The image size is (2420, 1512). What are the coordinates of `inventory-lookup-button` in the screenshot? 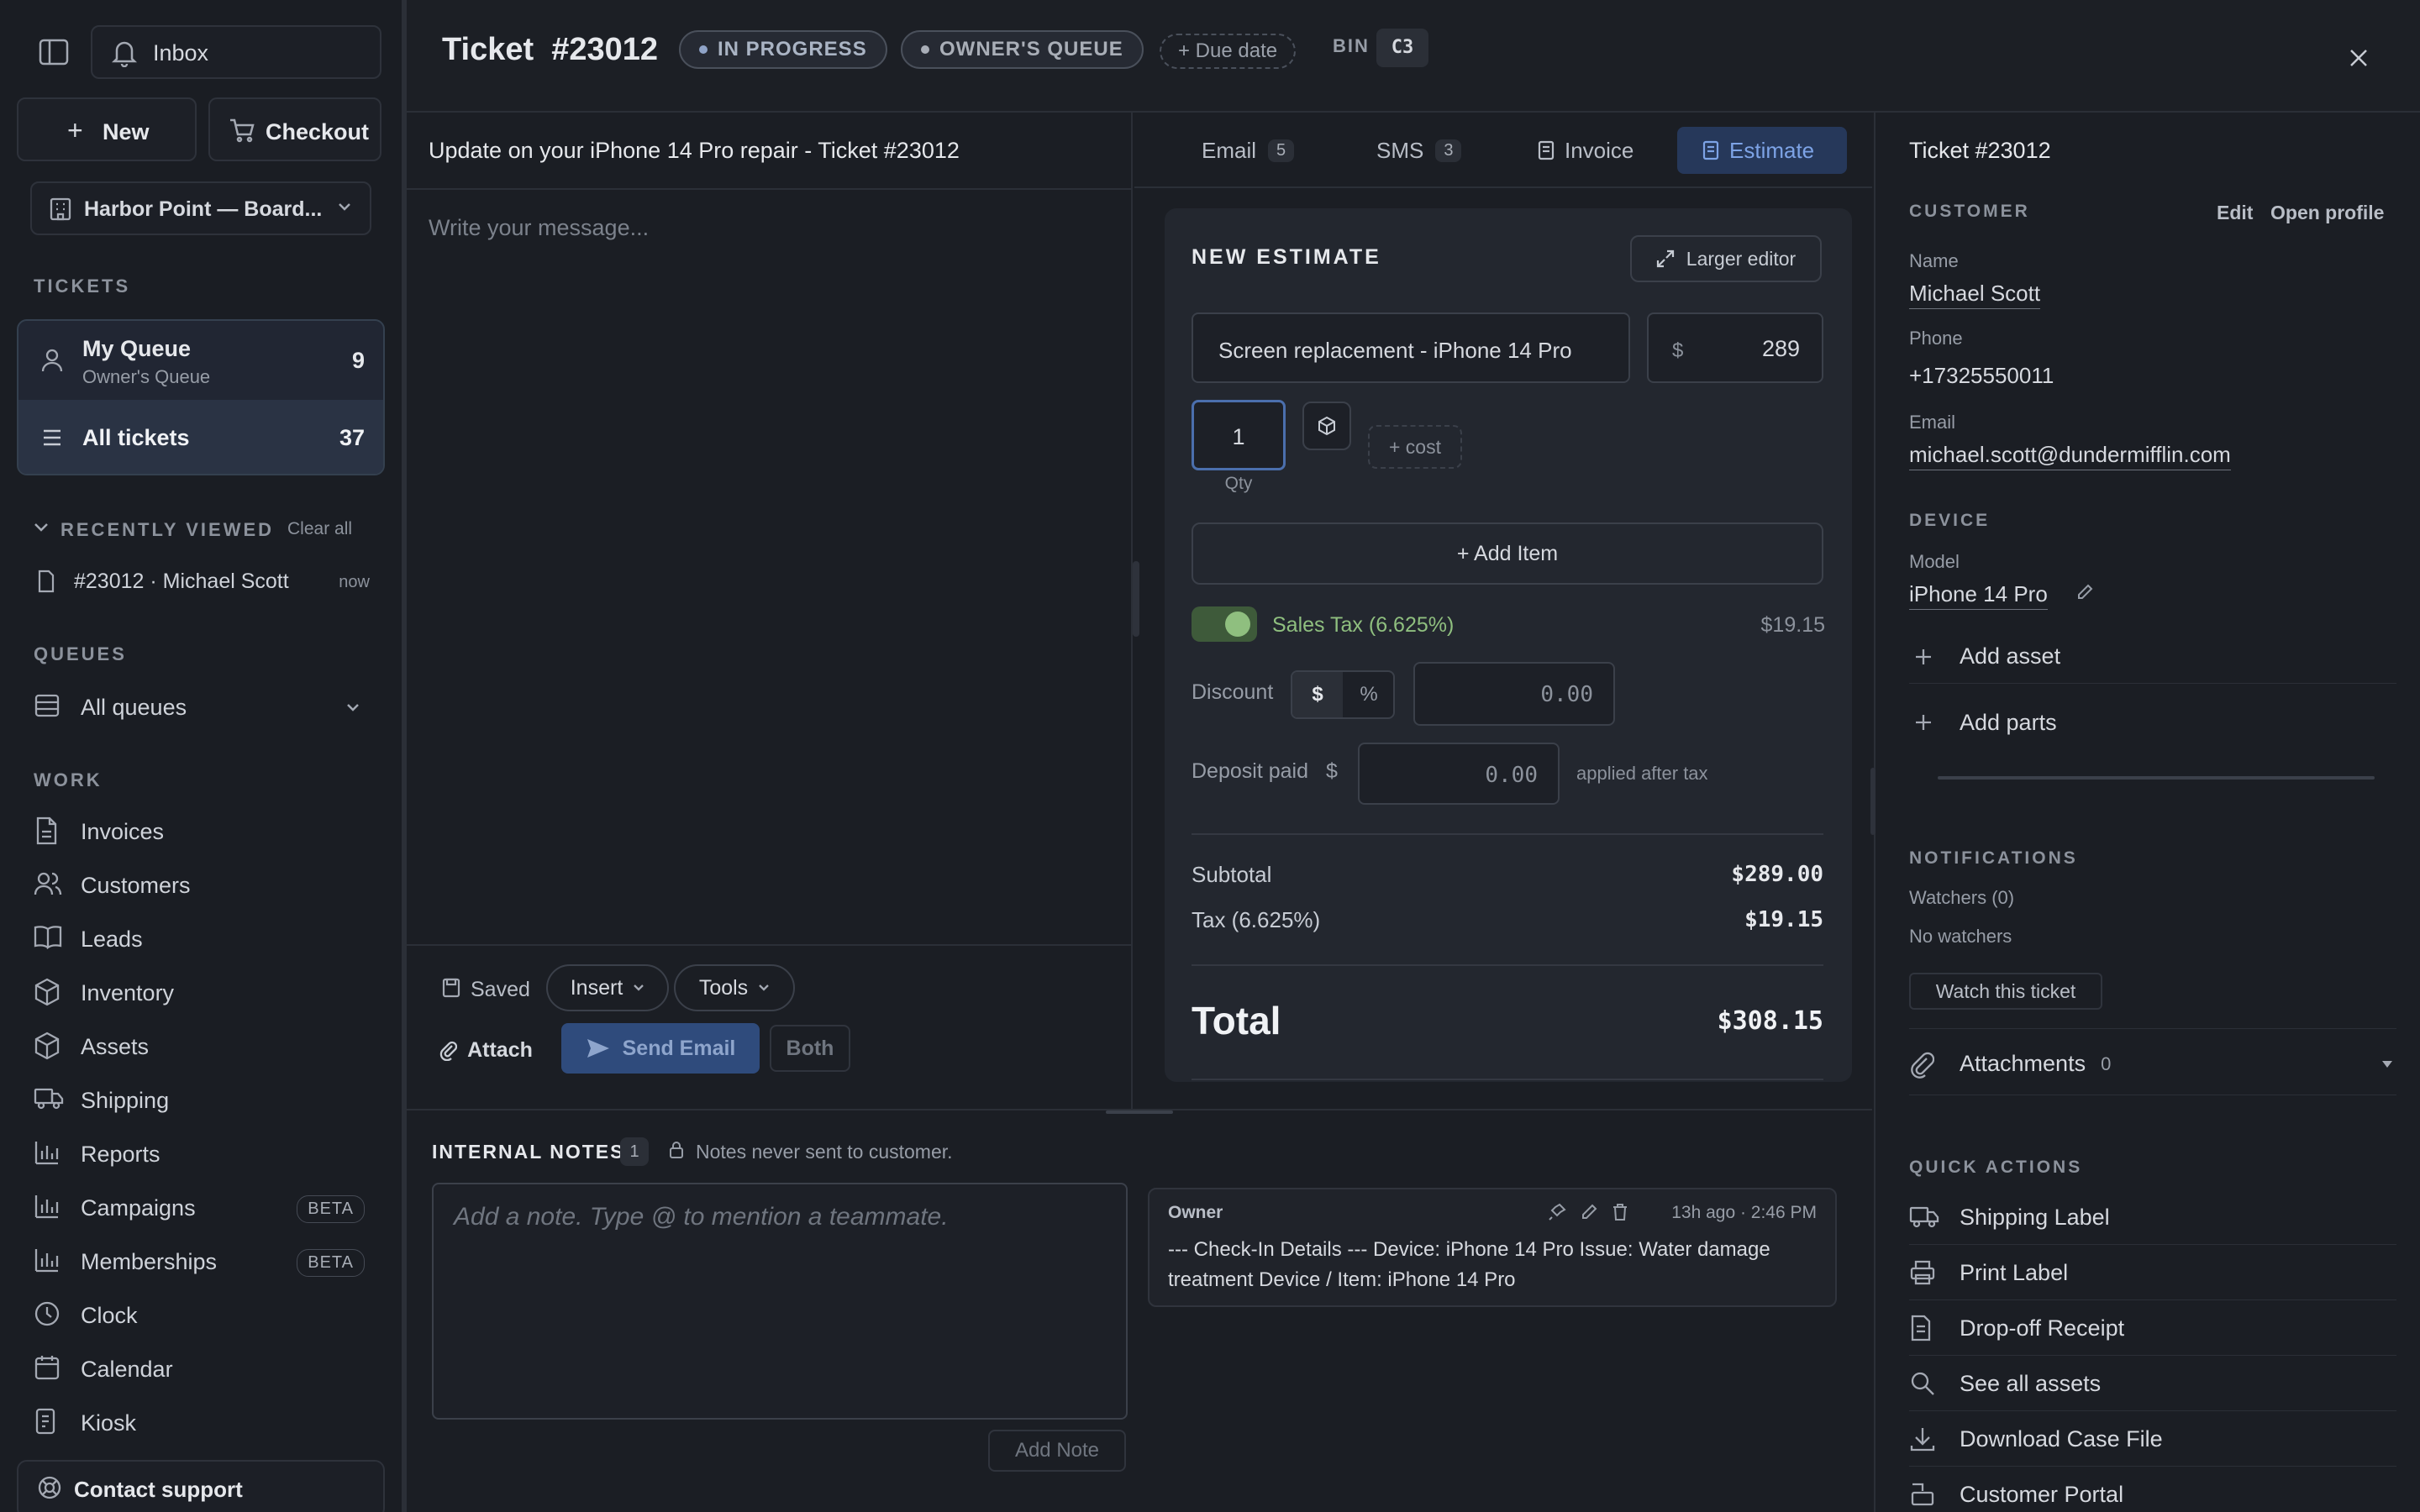 It's located at (1326, 426).